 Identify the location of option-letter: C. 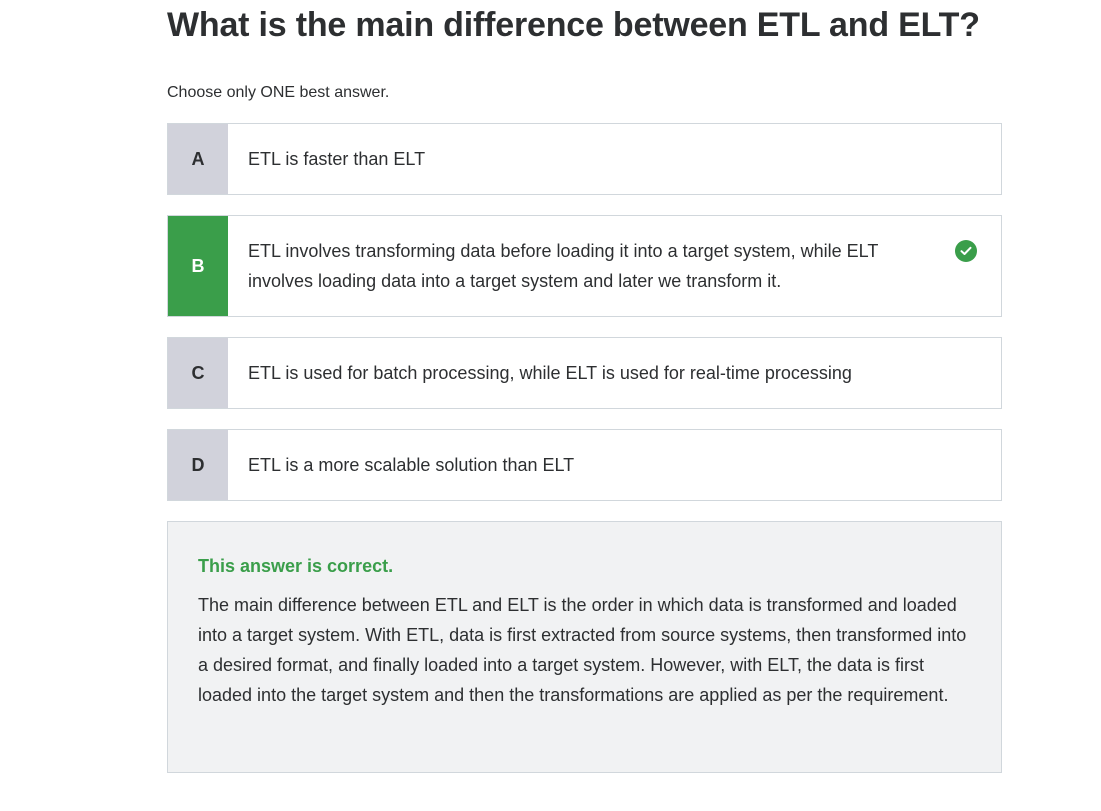
(198, 373).